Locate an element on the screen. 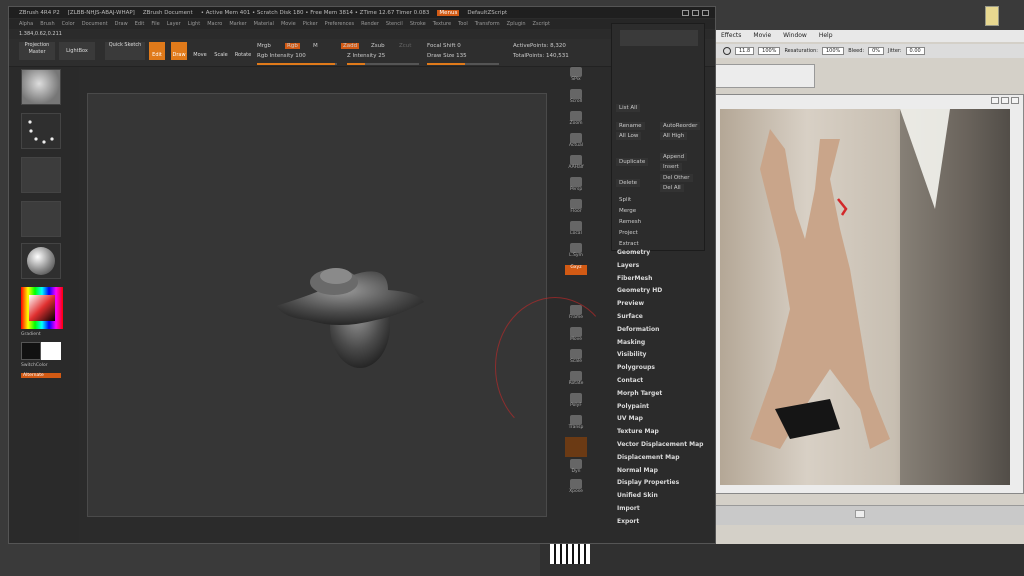  subpalette-fibermesh: FiberMesh is located at coordinates (667, 279).